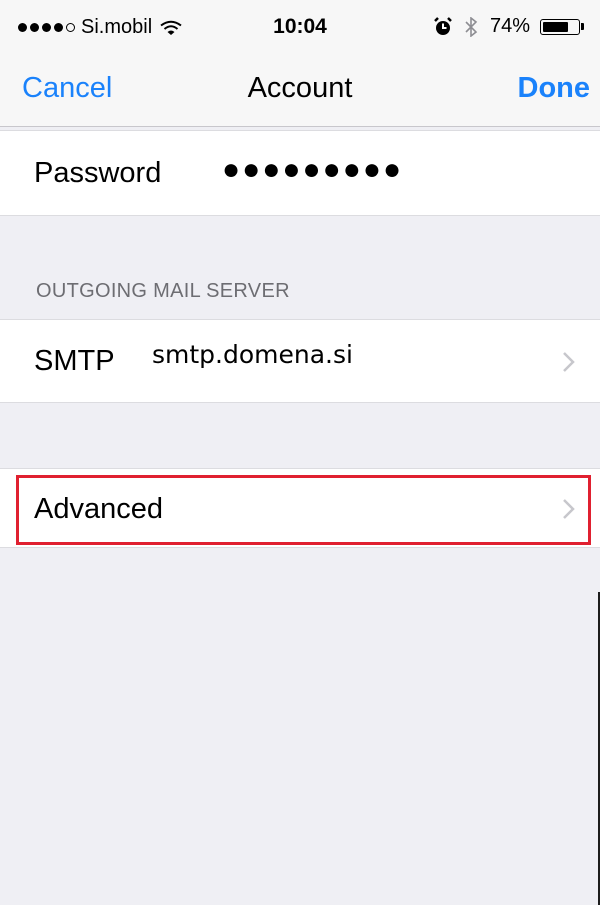 Image resolution: width=600 pixels, height=905 pixels. I want to click on password-field: ●●●●●●●●●, so click(312, 170).